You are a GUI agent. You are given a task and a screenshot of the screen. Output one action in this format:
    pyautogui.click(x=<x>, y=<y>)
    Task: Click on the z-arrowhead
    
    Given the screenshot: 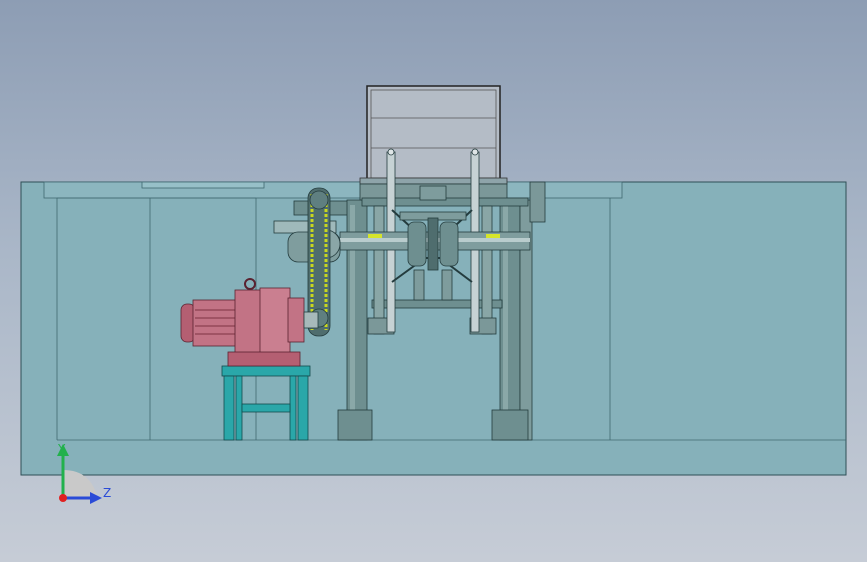 What is the action you would take?
    pyautogui.click(x=96, y=498)
    